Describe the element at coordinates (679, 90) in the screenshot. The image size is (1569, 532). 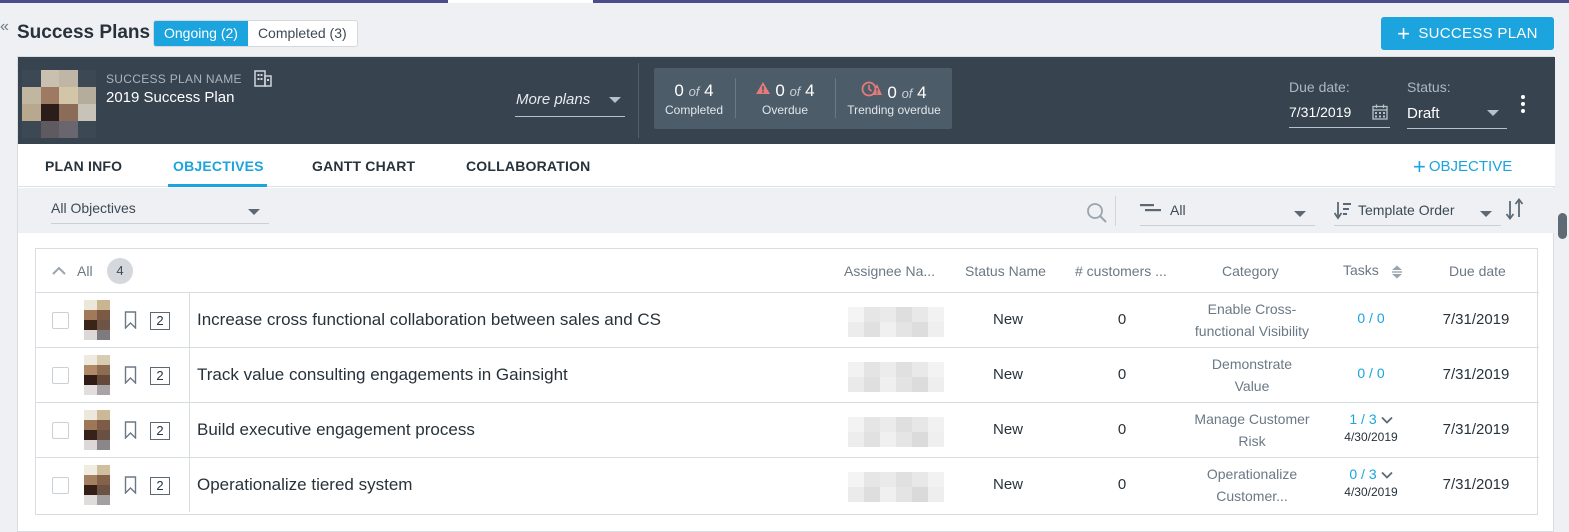
I see `completed-count: 0` at that location.